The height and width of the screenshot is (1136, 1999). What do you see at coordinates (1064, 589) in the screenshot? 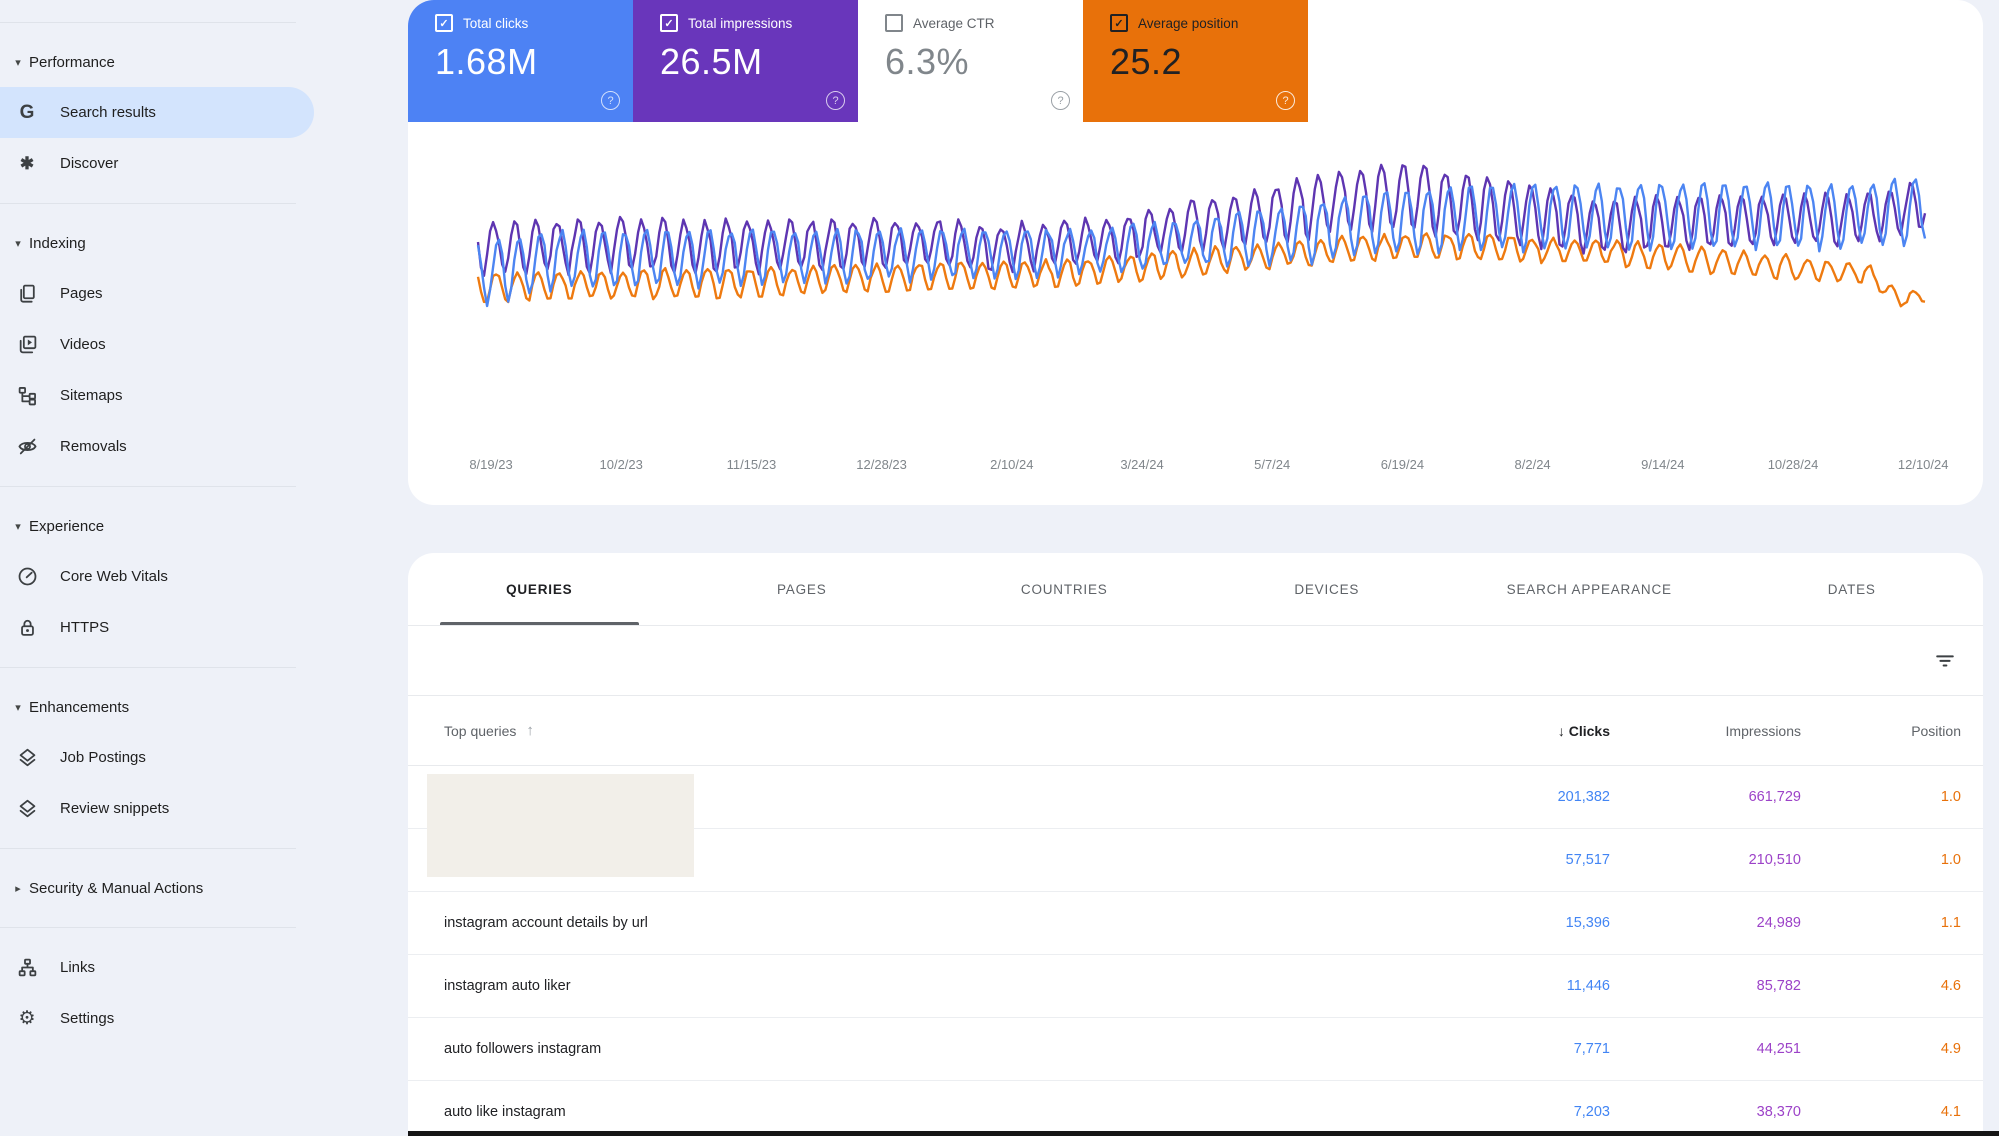
I see `tab-countries: COUNTRIES` at bounding box center [1064, 589].